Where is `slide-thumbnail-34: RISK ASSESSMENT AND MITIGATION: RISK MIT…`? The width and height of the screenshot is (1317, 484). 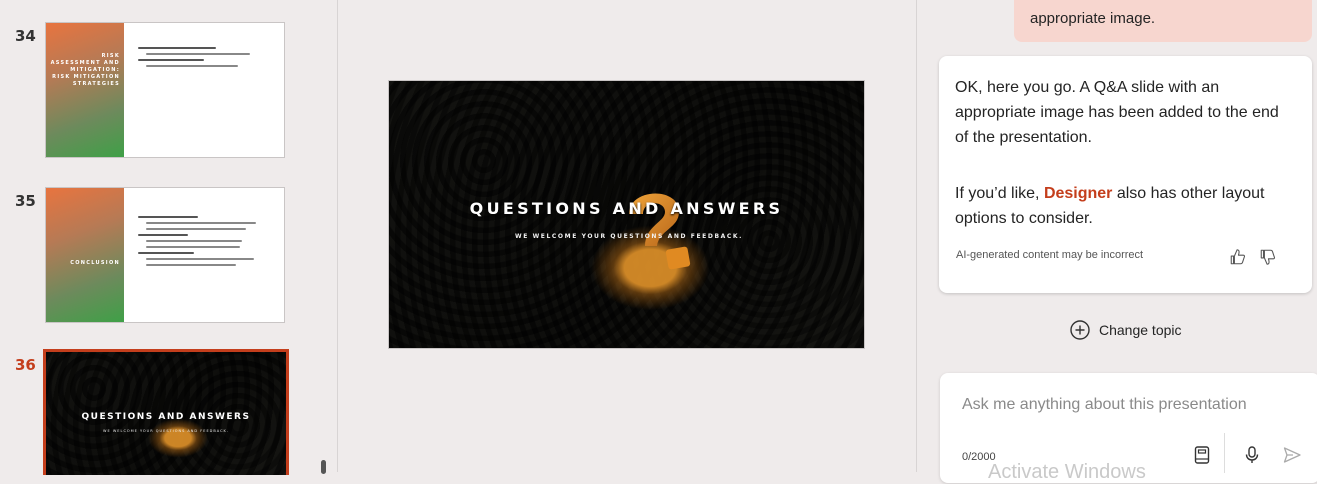 slide-thumbnail-34: RISK ASSESSMENT AND MITIGATION: RISK MIT… is located at coordinates (165, 90).